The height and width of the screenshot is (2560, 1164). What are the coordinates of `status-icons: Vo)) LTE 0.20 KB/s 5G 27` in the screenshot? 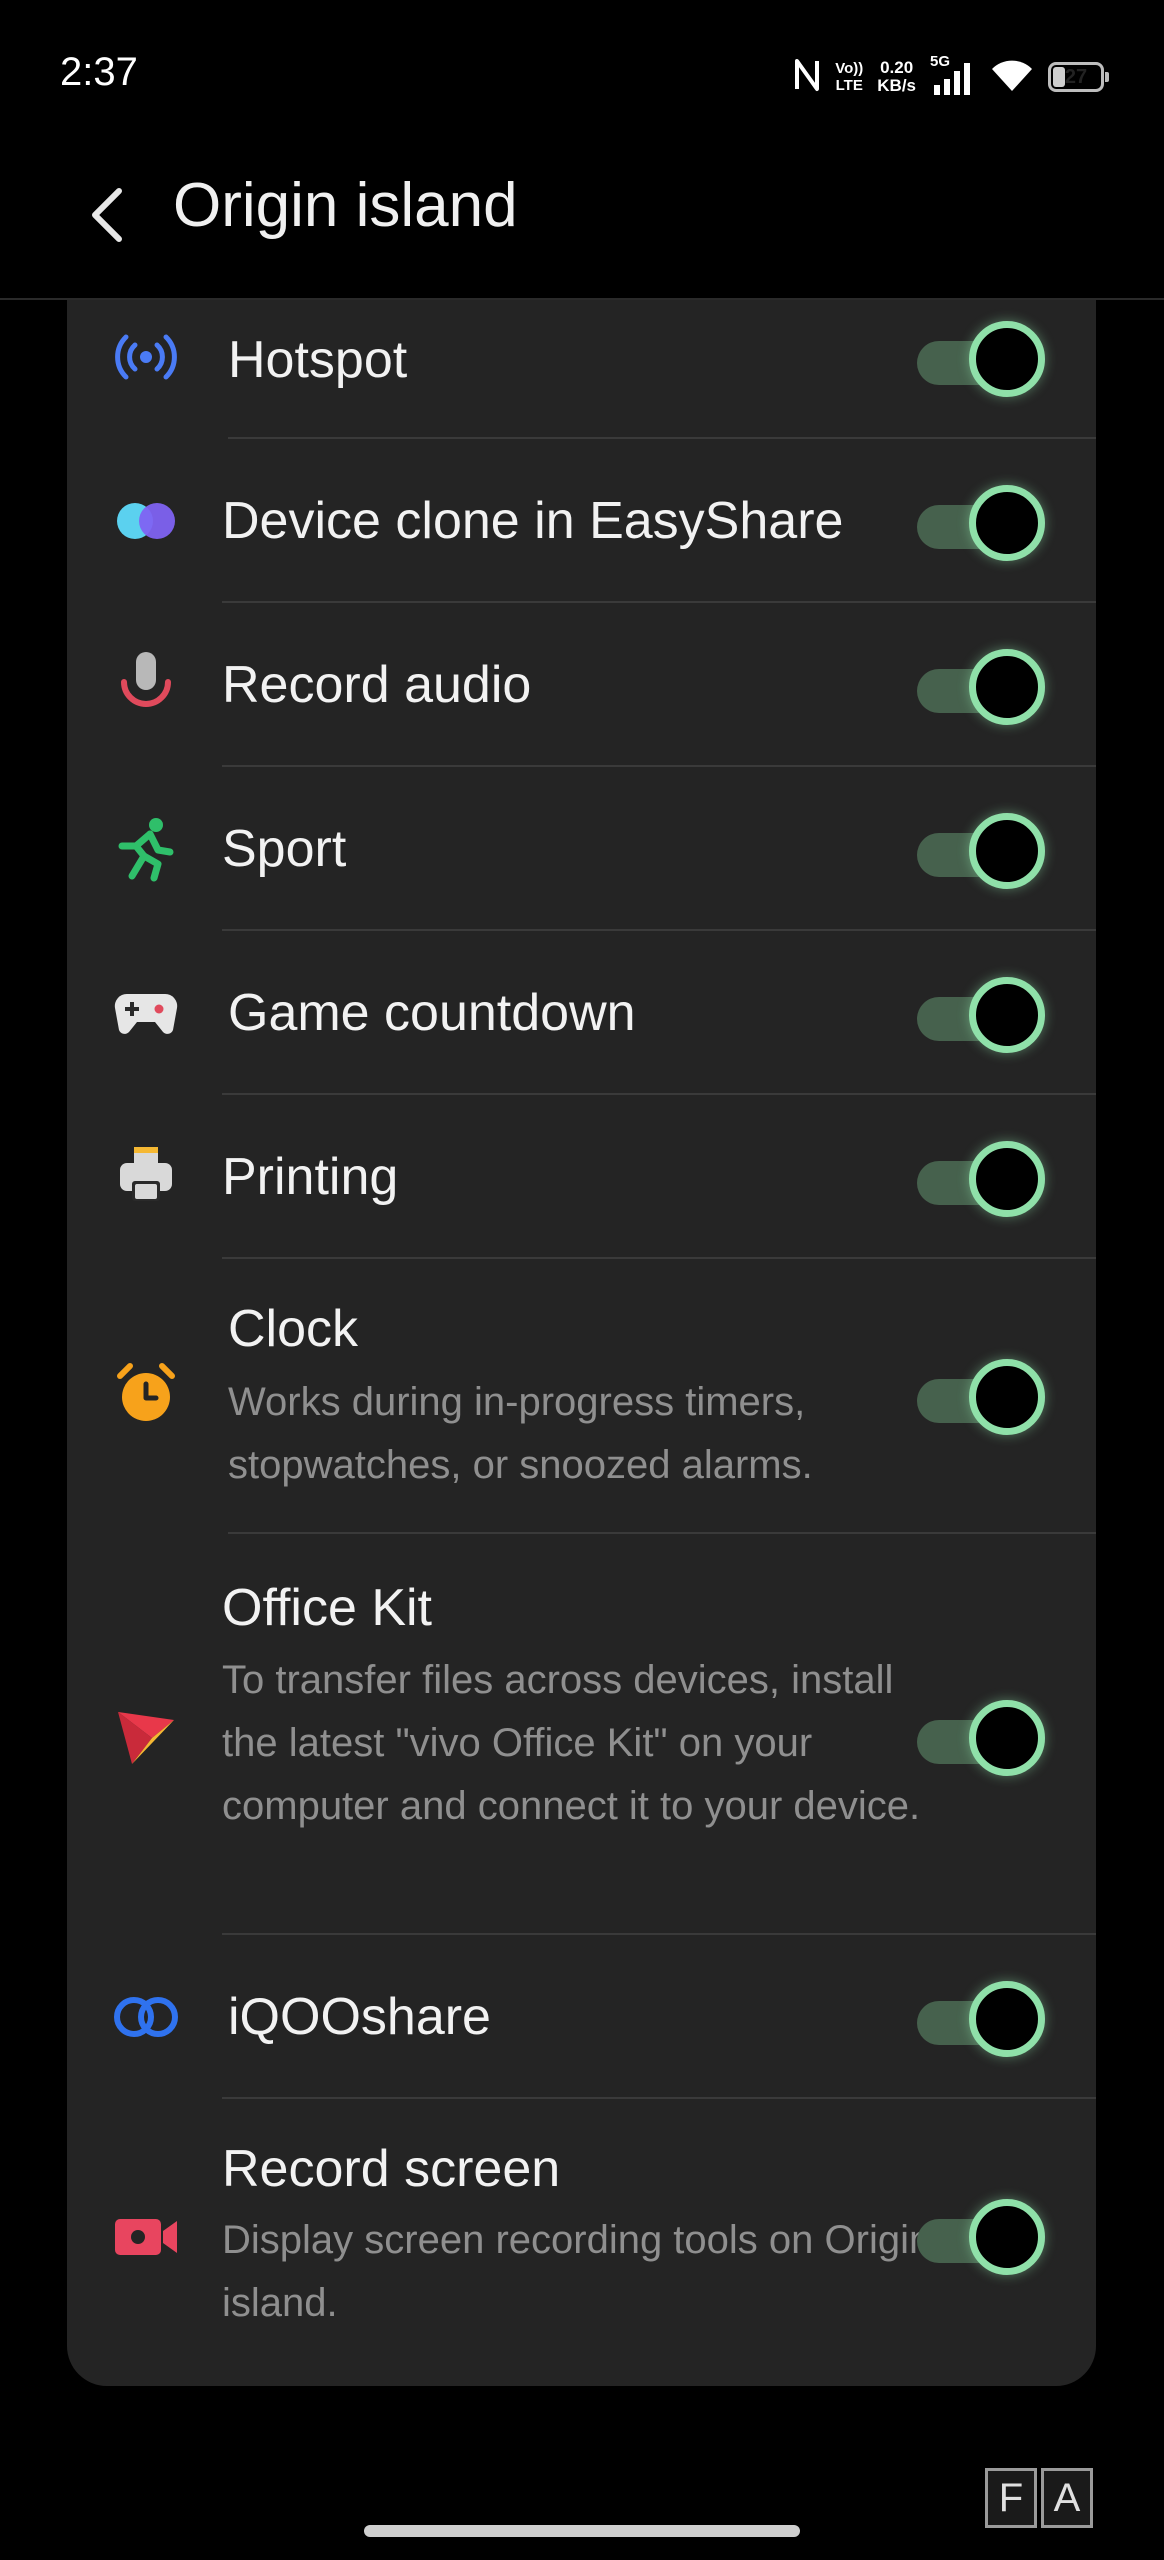 It's located at (951, 77).